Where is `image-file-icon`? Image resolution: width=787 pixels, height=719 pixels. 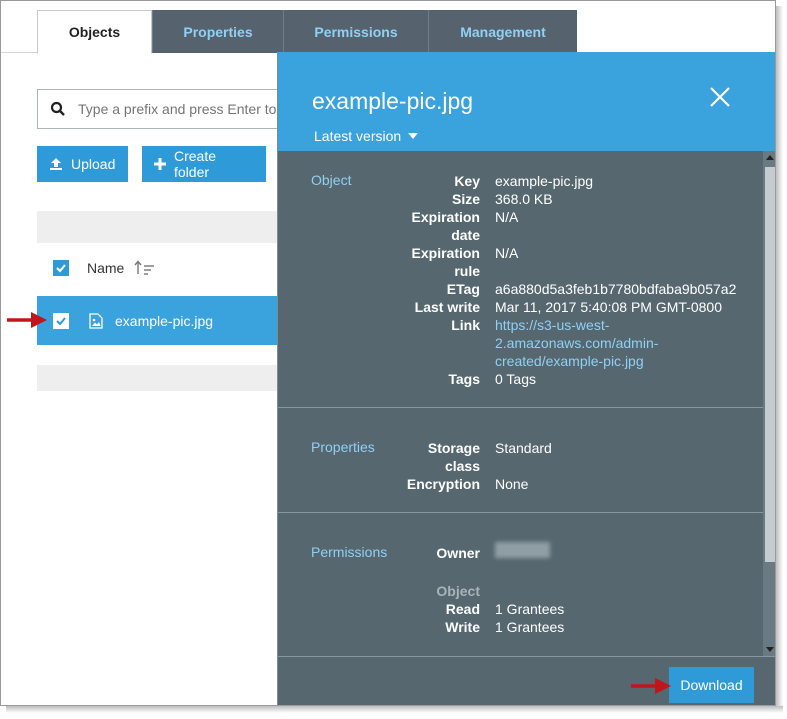
image-file-icon is located at coordinates (96, 320).